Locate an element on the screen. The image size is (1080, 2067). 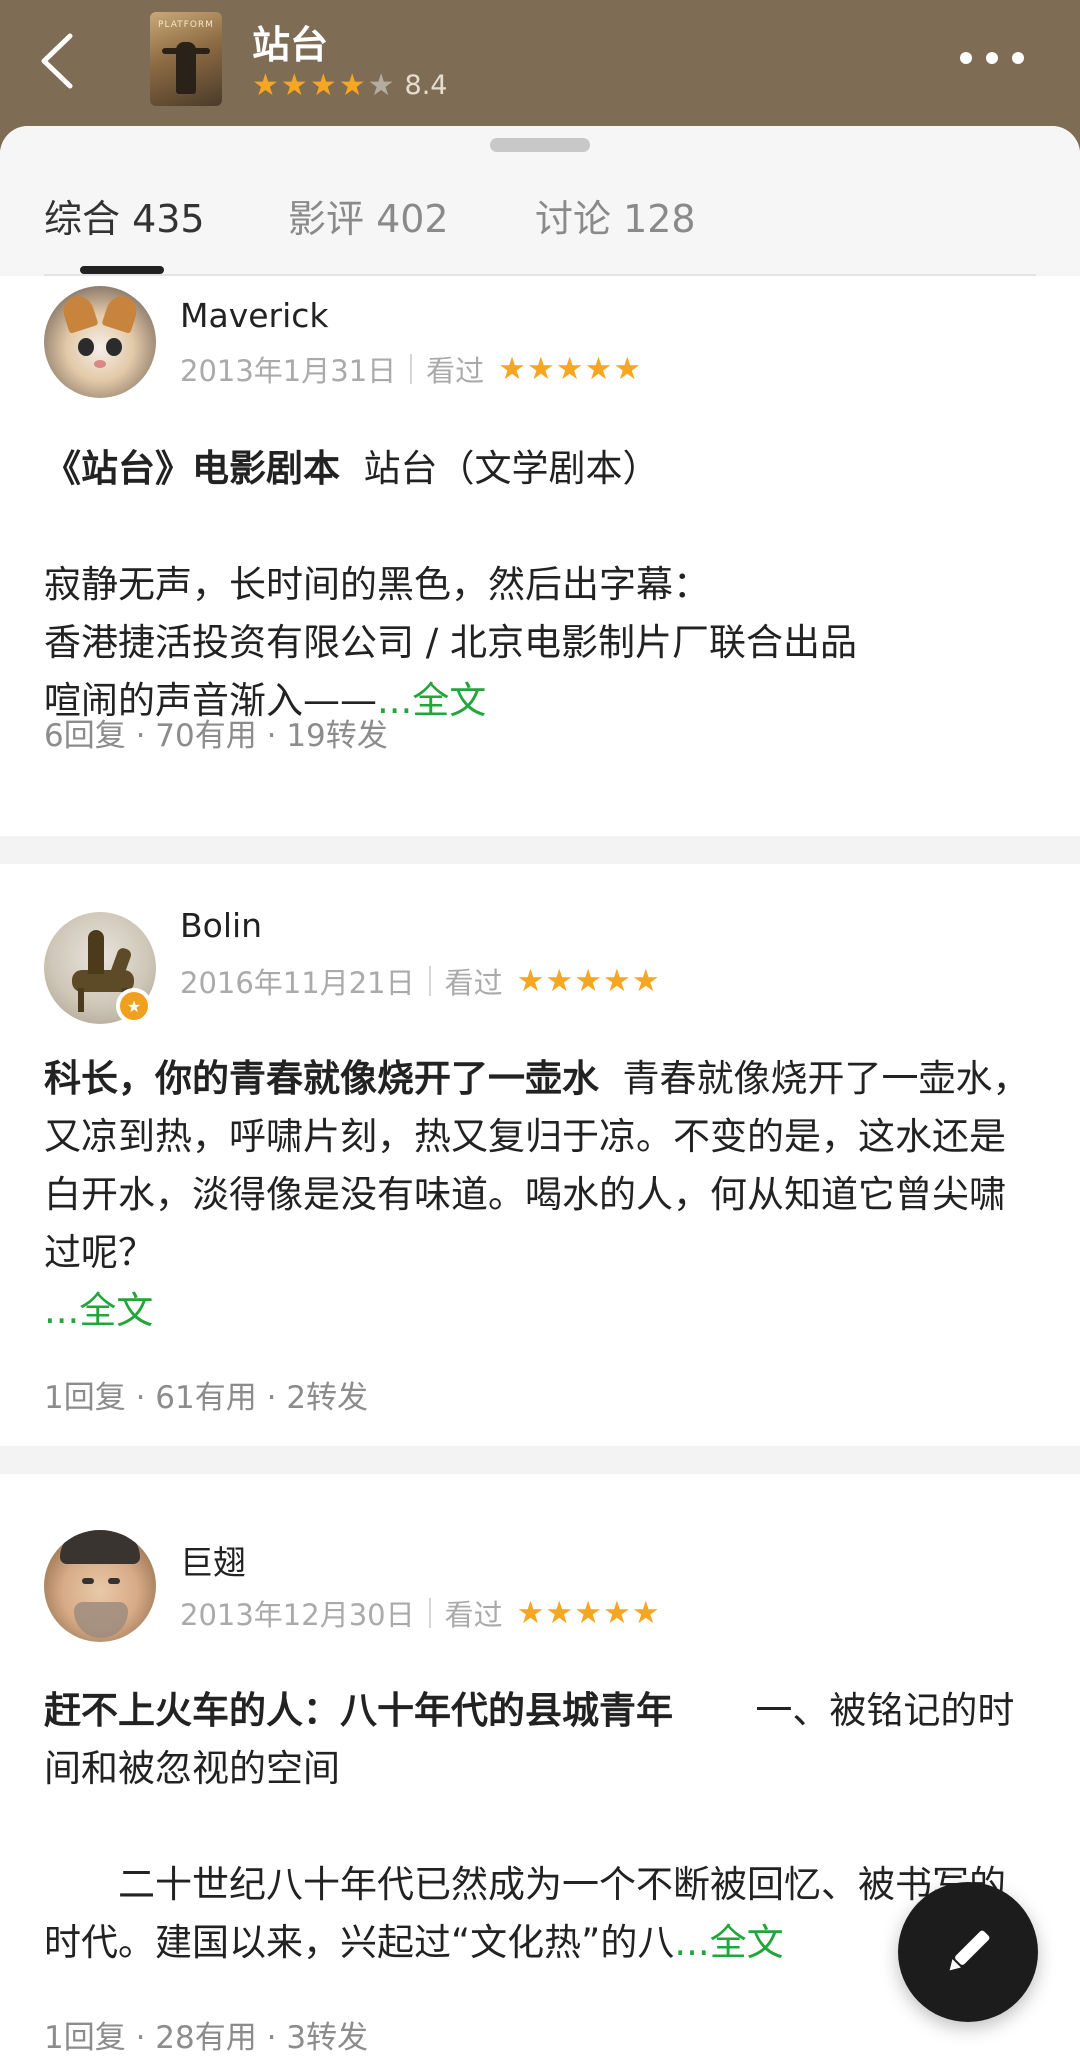
rating-score: 8.4 is located at coordinates (426, 85).